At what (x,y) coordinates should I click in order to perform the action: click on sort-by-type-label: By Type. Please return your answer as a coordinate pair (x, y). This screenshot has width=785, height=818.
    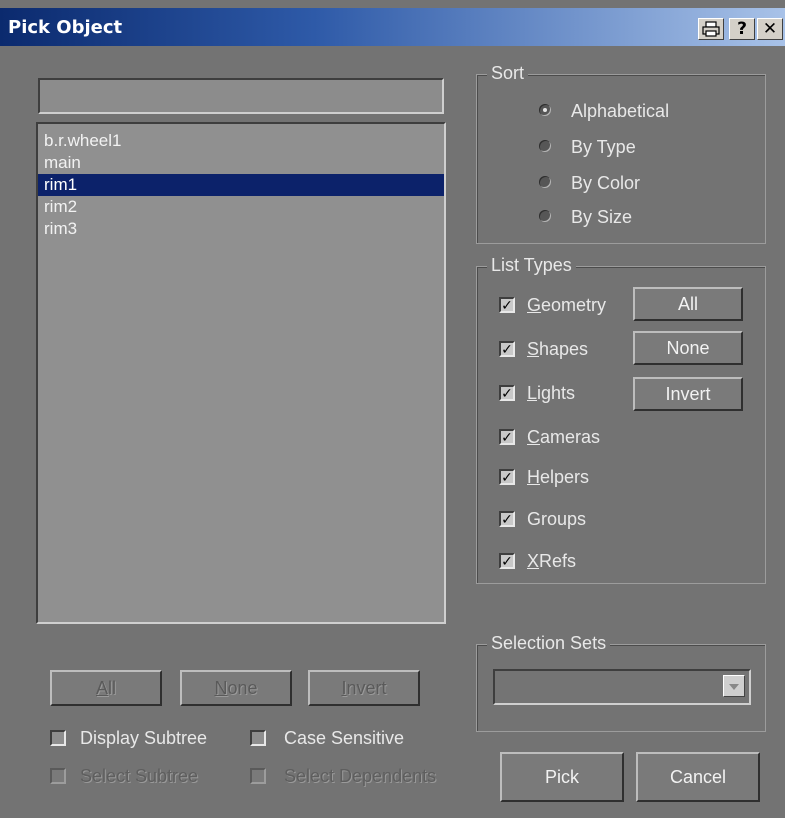
    Looking at the image, I should click on (603, 147).